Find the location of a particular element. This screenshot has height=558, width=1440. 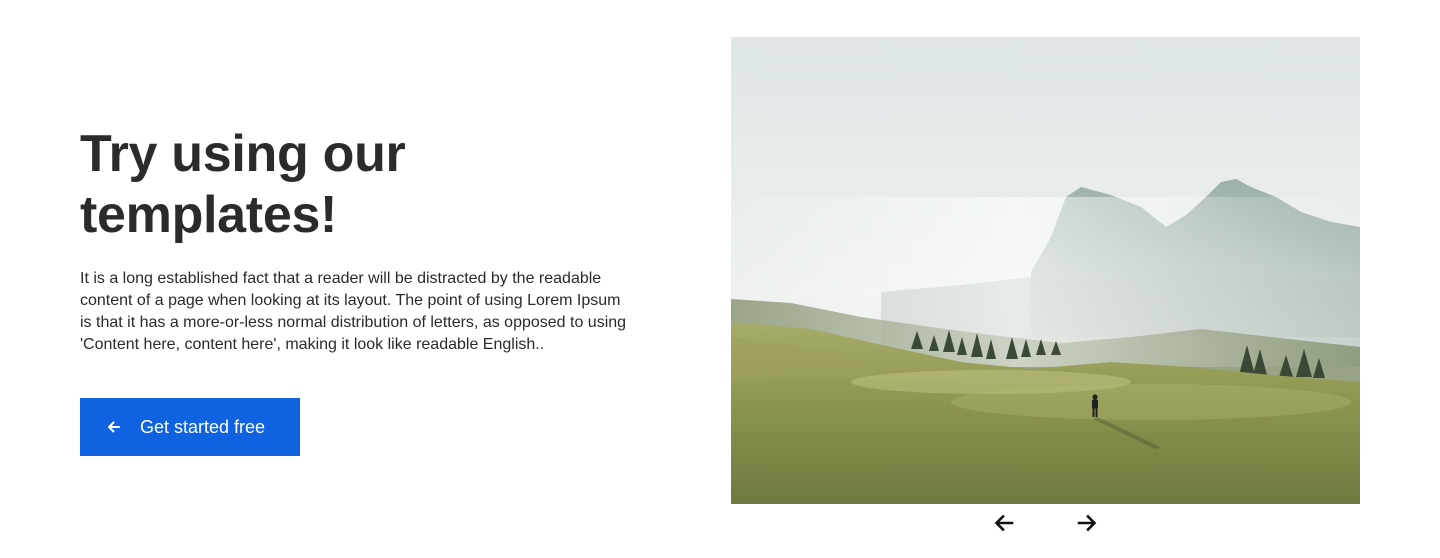

get-started-label: Get started free is located at coordinates (203, 426).